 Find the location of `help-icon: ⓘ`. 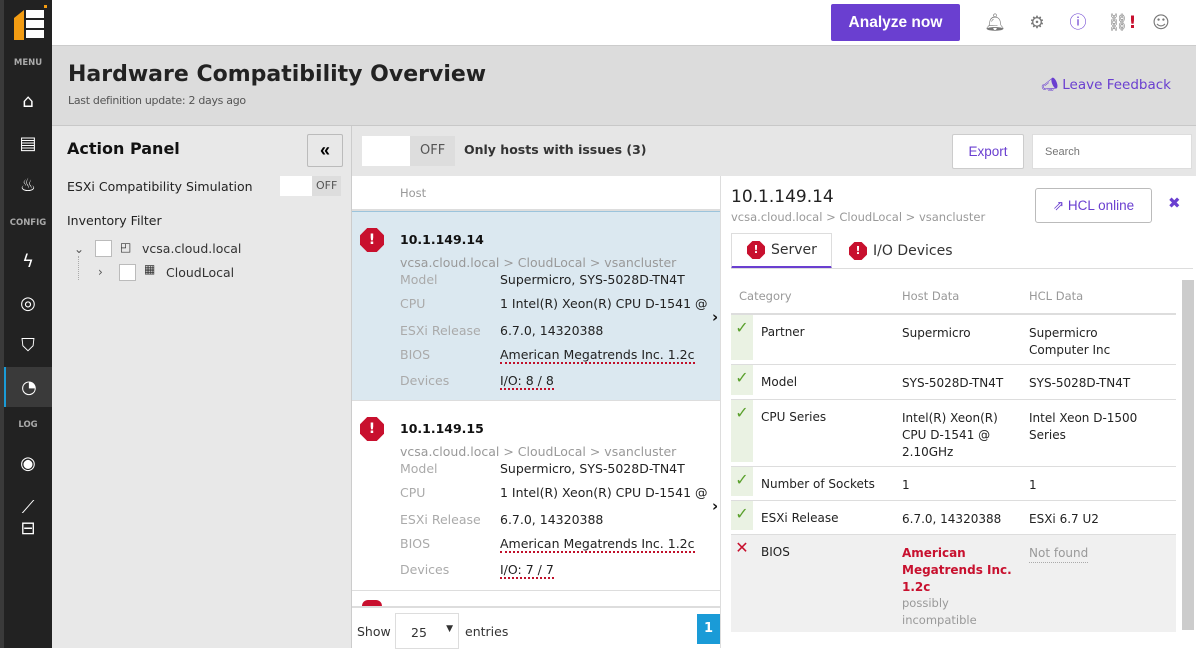

help-icon: ⓘ is located at coordinates (1078, 23).